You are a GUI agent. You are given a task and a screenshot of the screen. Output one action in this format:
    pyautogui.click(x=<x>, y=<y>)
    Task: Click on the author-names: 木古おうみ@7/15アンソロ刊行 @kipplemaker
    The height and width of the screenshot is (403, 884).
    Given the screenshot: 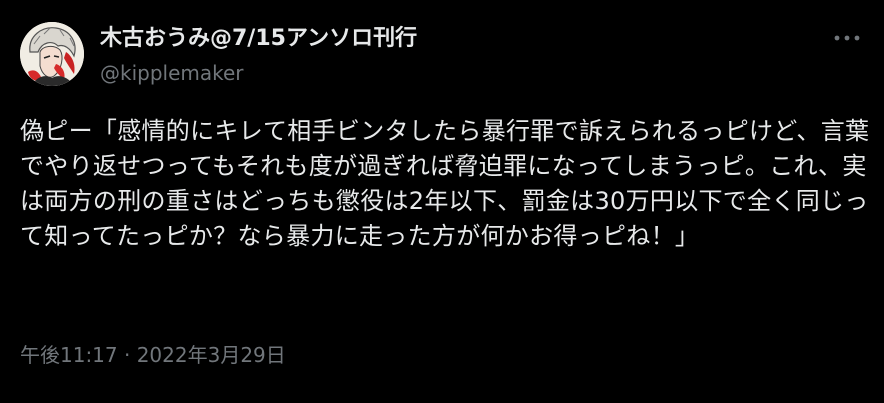 What is the action you would take?
    pyautogui.click(x=258, y=55)
    